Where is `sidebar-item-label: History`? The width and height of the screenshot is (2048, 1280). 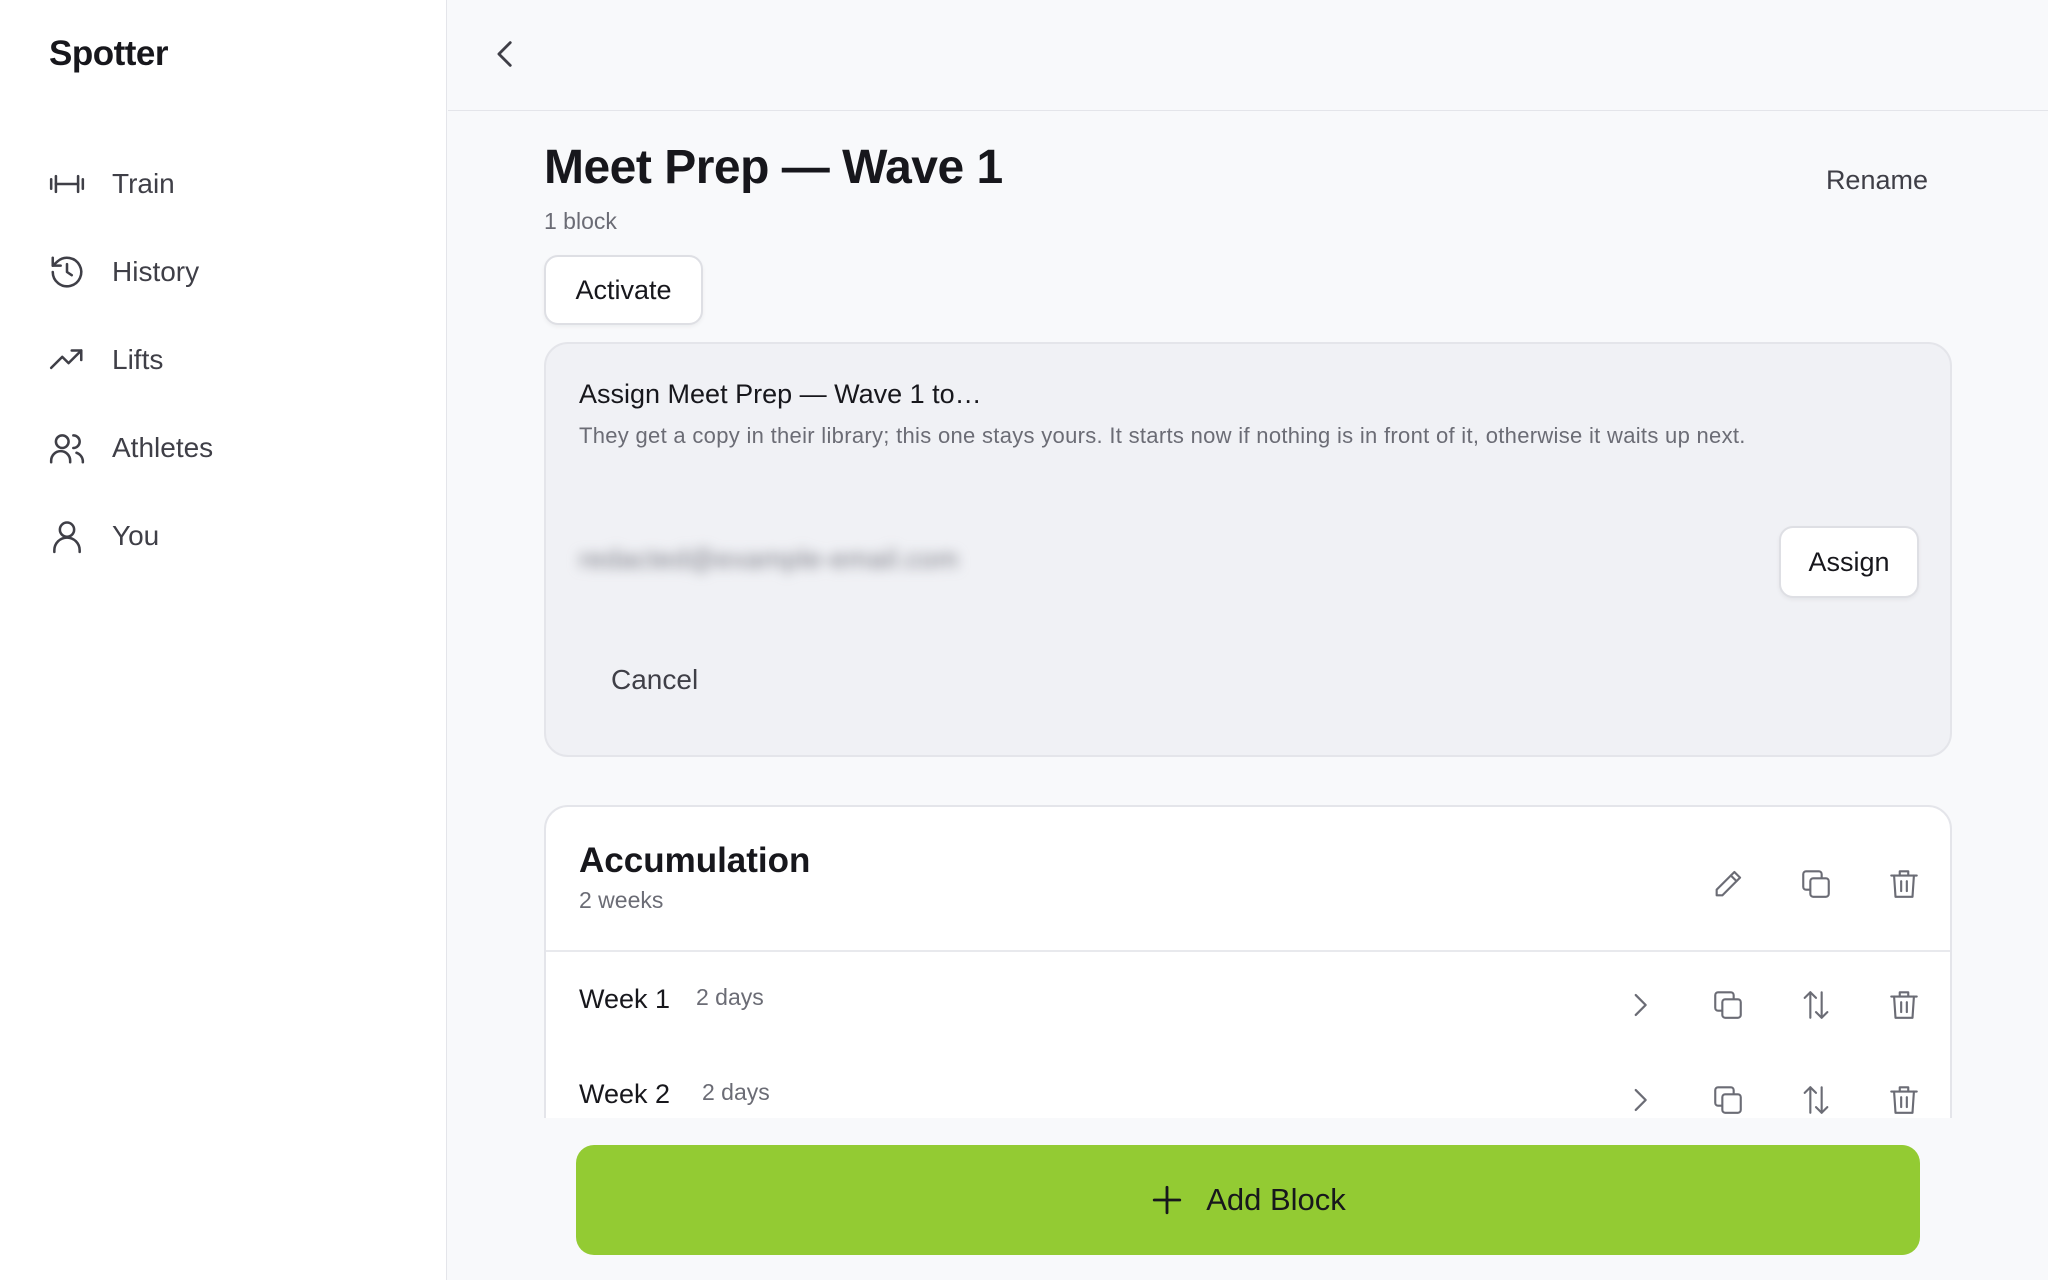
sidebar-item-label: History is located at coordinates (156, 271).